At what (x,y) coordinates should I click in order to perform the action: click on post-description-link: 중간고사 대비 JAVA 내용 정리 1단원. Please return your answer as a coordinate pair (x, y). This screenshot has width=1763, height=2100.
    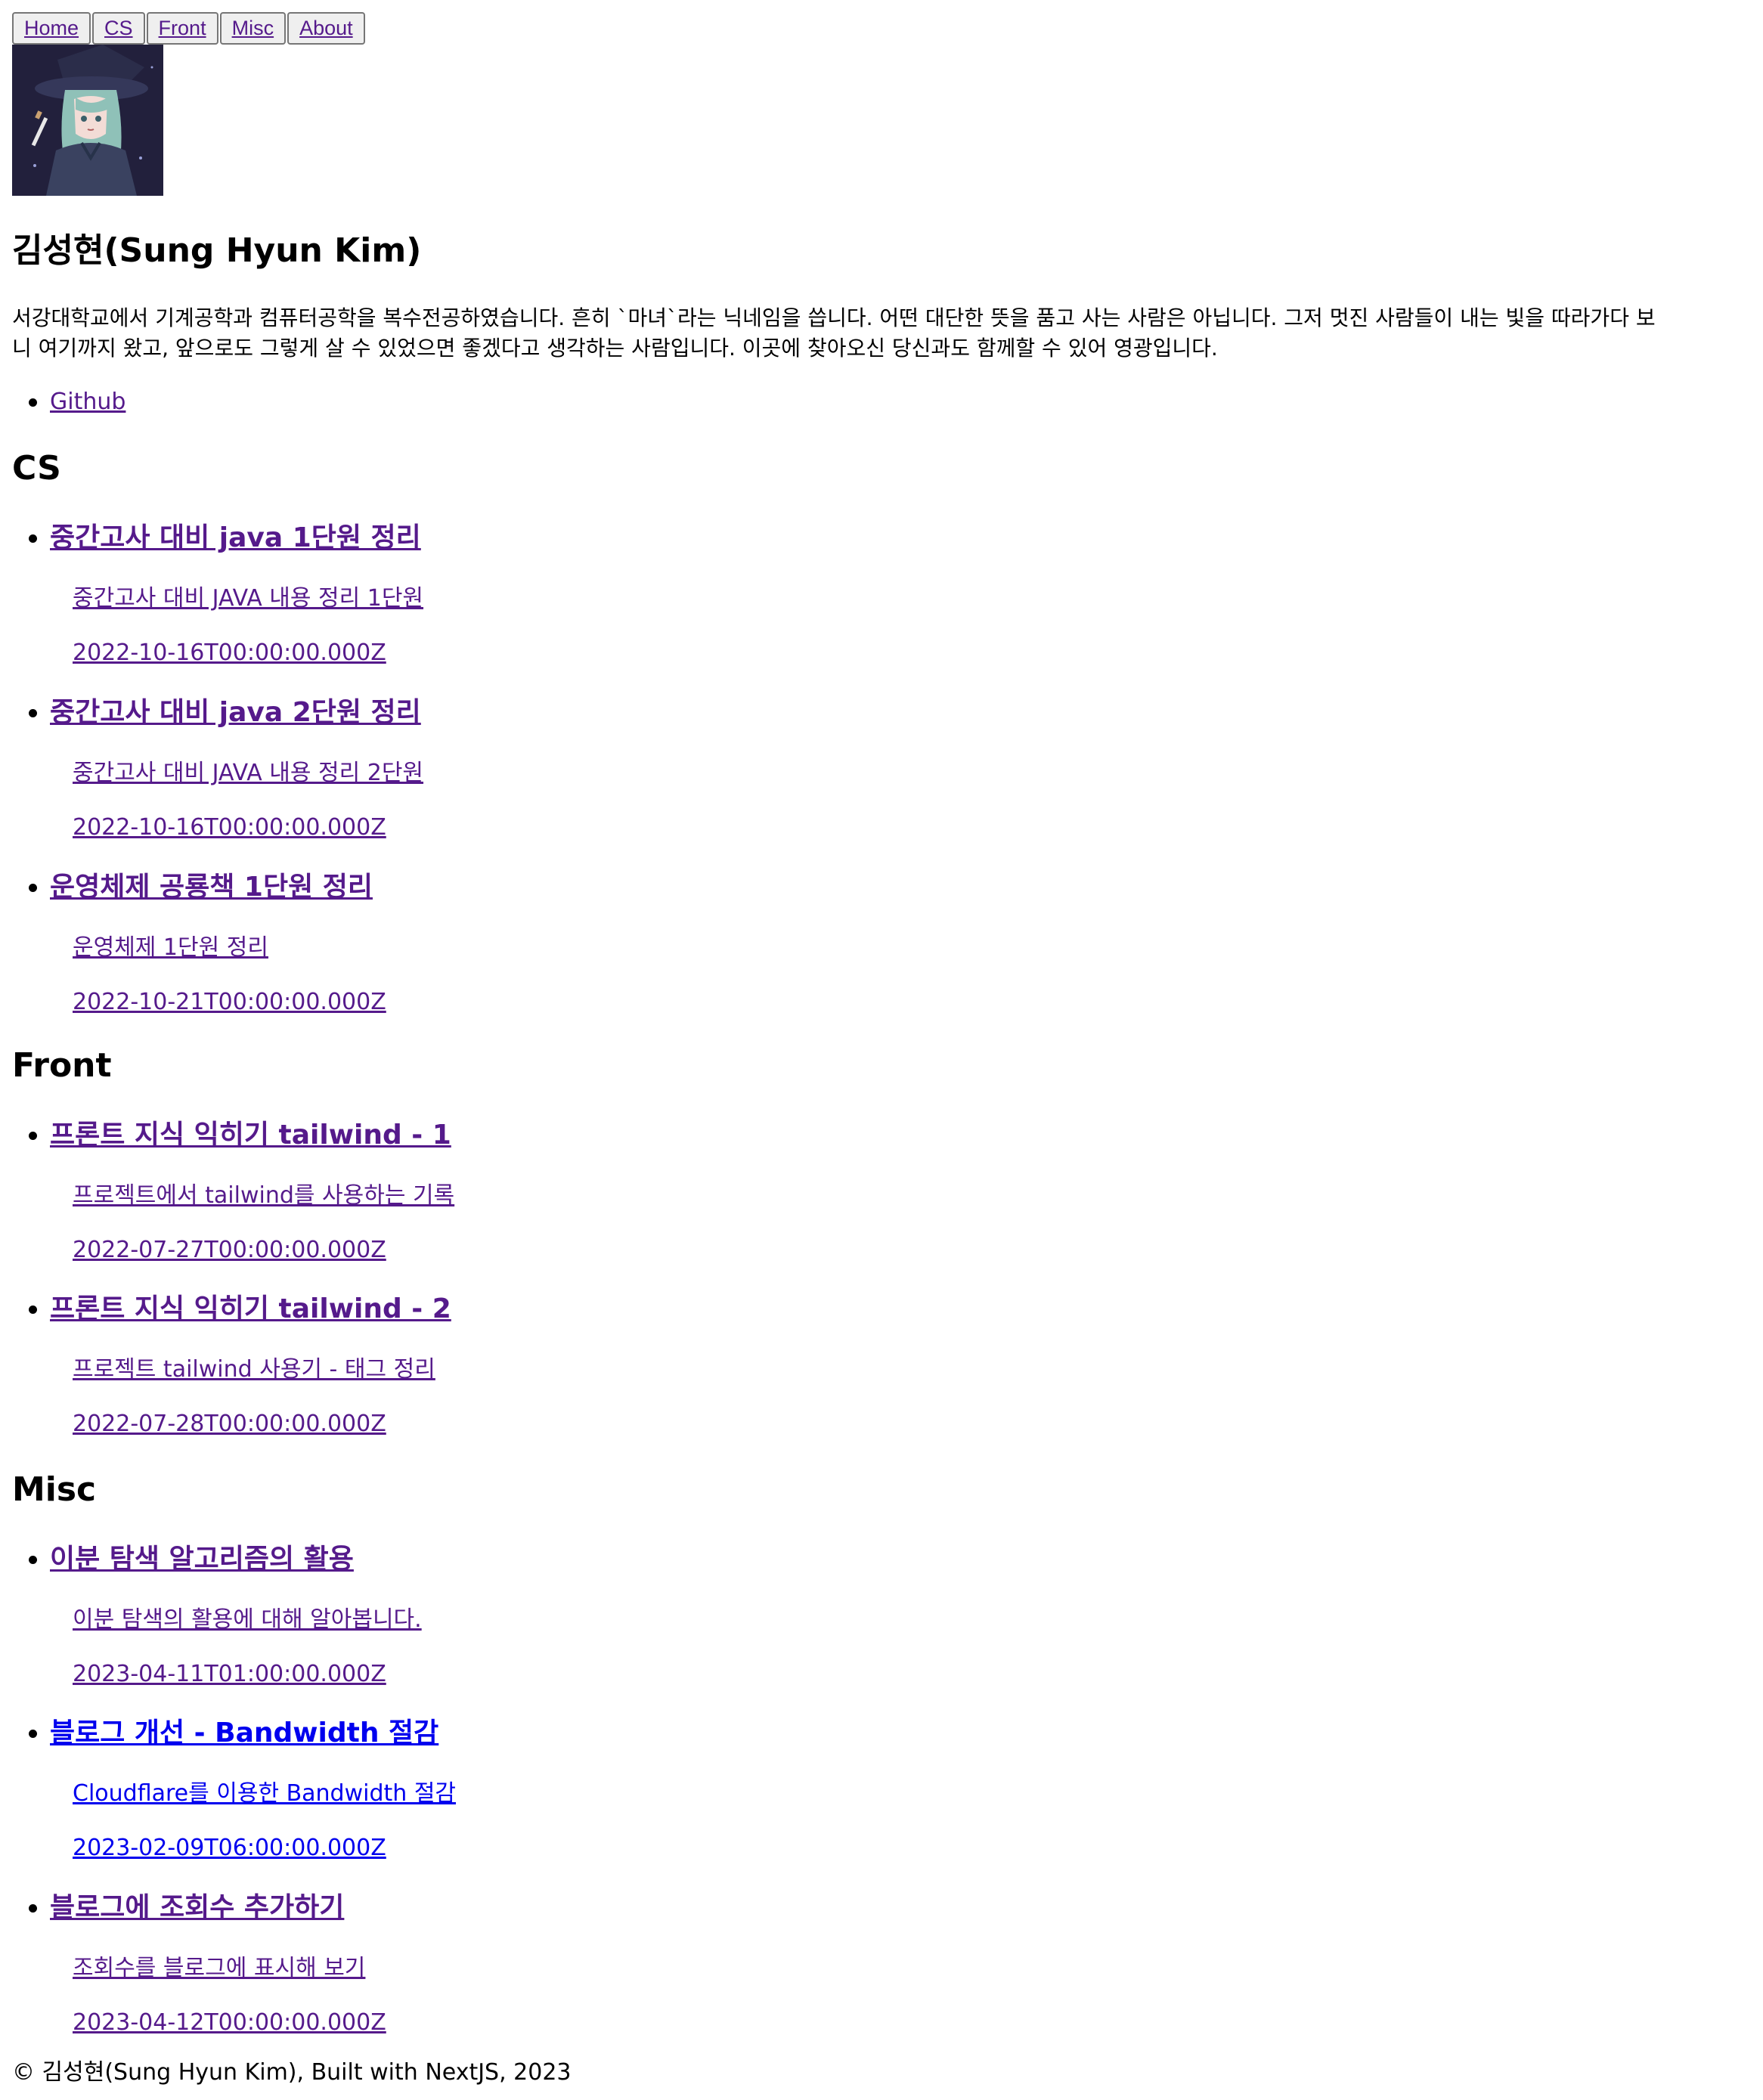
    Looking at the image, I should click on (248, 599).